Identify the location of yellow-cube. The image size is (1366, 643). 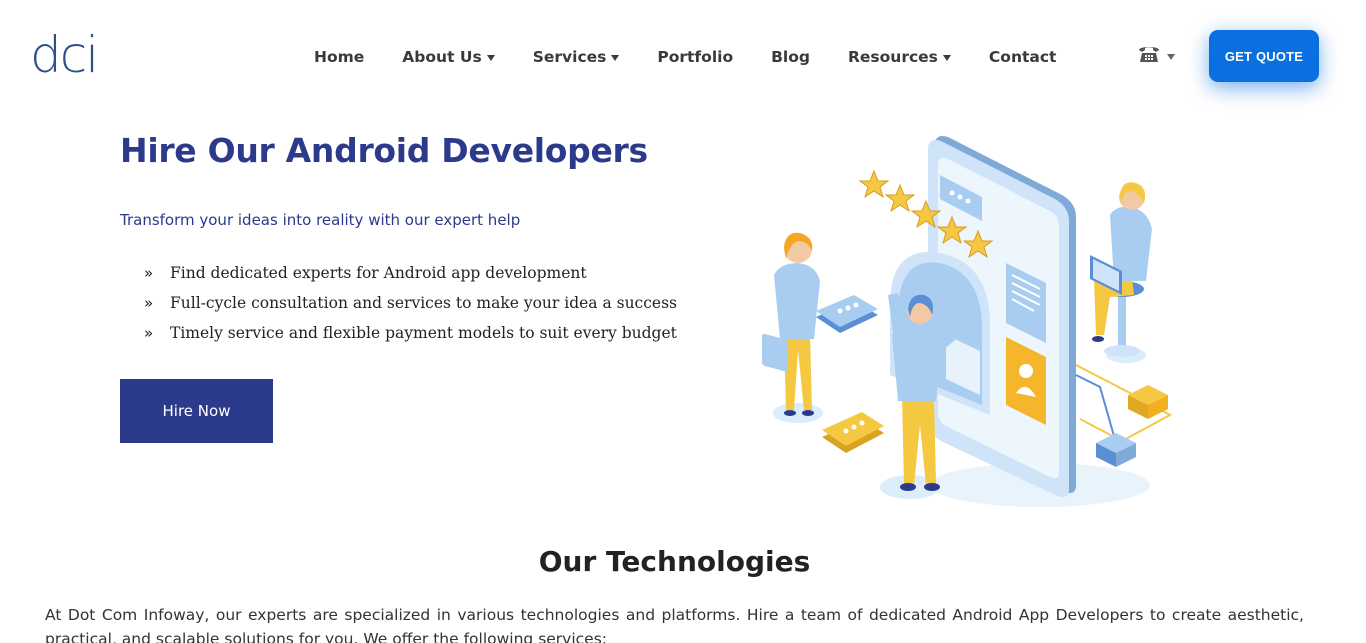
(1148, 402).